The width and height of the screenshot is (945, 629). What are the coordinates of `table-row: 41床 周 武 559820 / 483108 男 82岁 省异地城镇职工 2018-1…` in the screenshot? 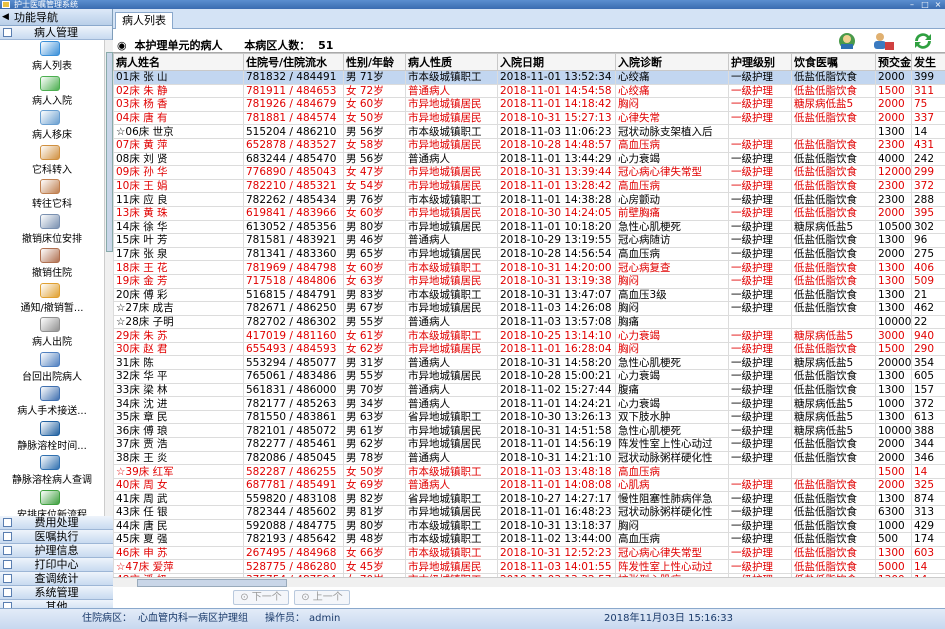 It's located at (529, 498).